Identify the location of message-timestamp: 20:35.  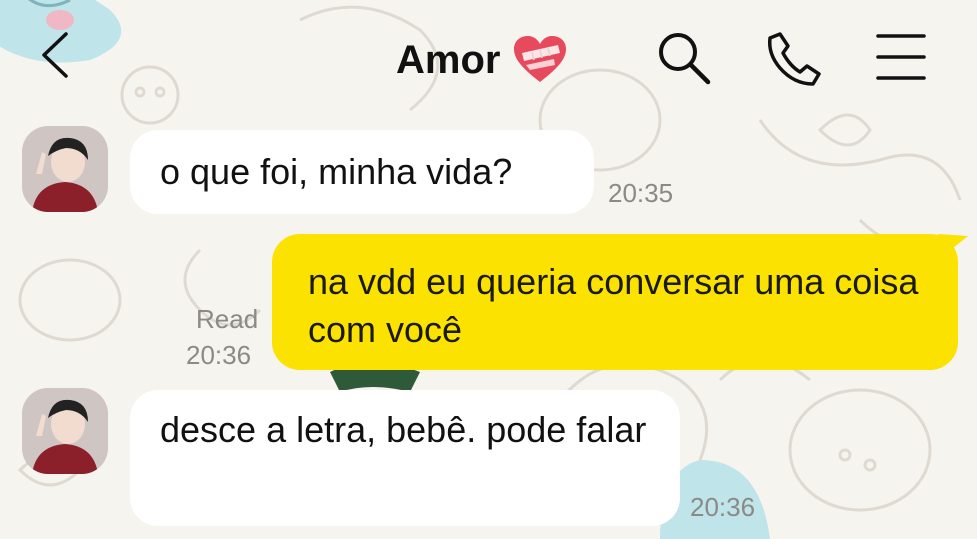
(641, 193).